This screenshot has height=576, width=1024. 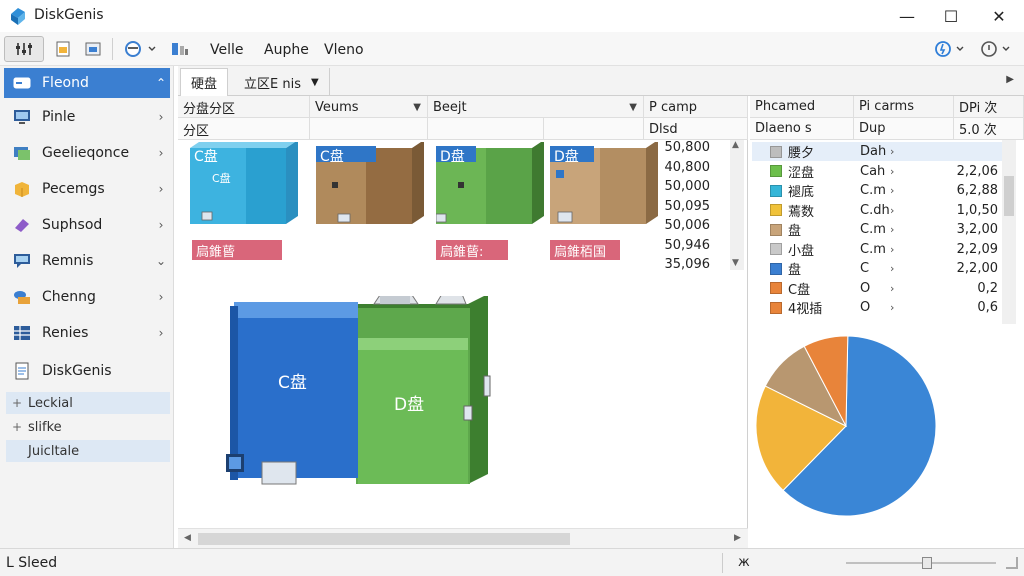 What do you see at coordinates (237, 250) in the screenshot?
I see `disk-status-badge: 扃錐蒈` at bounding box center [237, 250].